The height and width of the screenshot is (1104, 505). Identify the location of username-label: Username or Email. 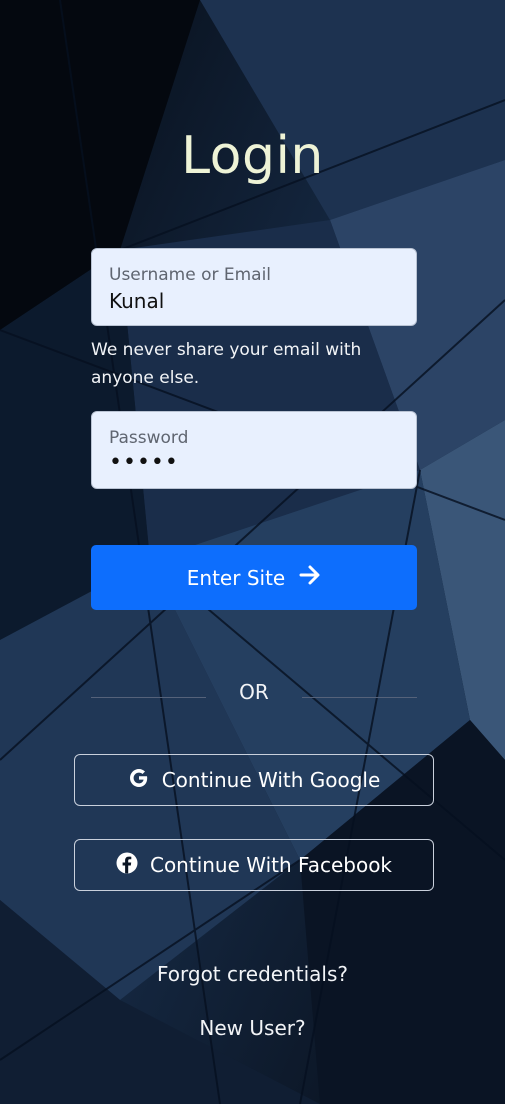
(190, 275).